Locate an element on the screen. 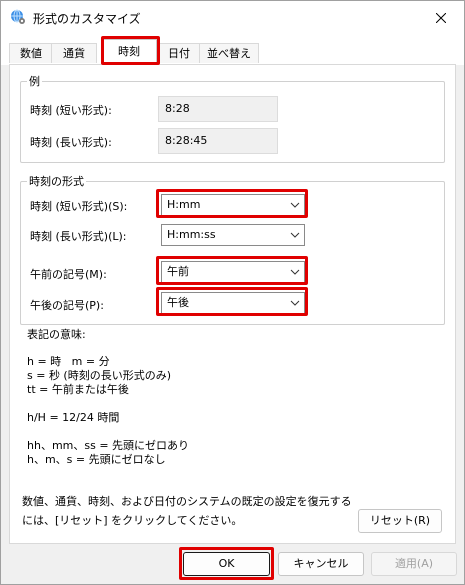  notation-line: h/H = 12/24 時間 is located at coordinates (73, 417).